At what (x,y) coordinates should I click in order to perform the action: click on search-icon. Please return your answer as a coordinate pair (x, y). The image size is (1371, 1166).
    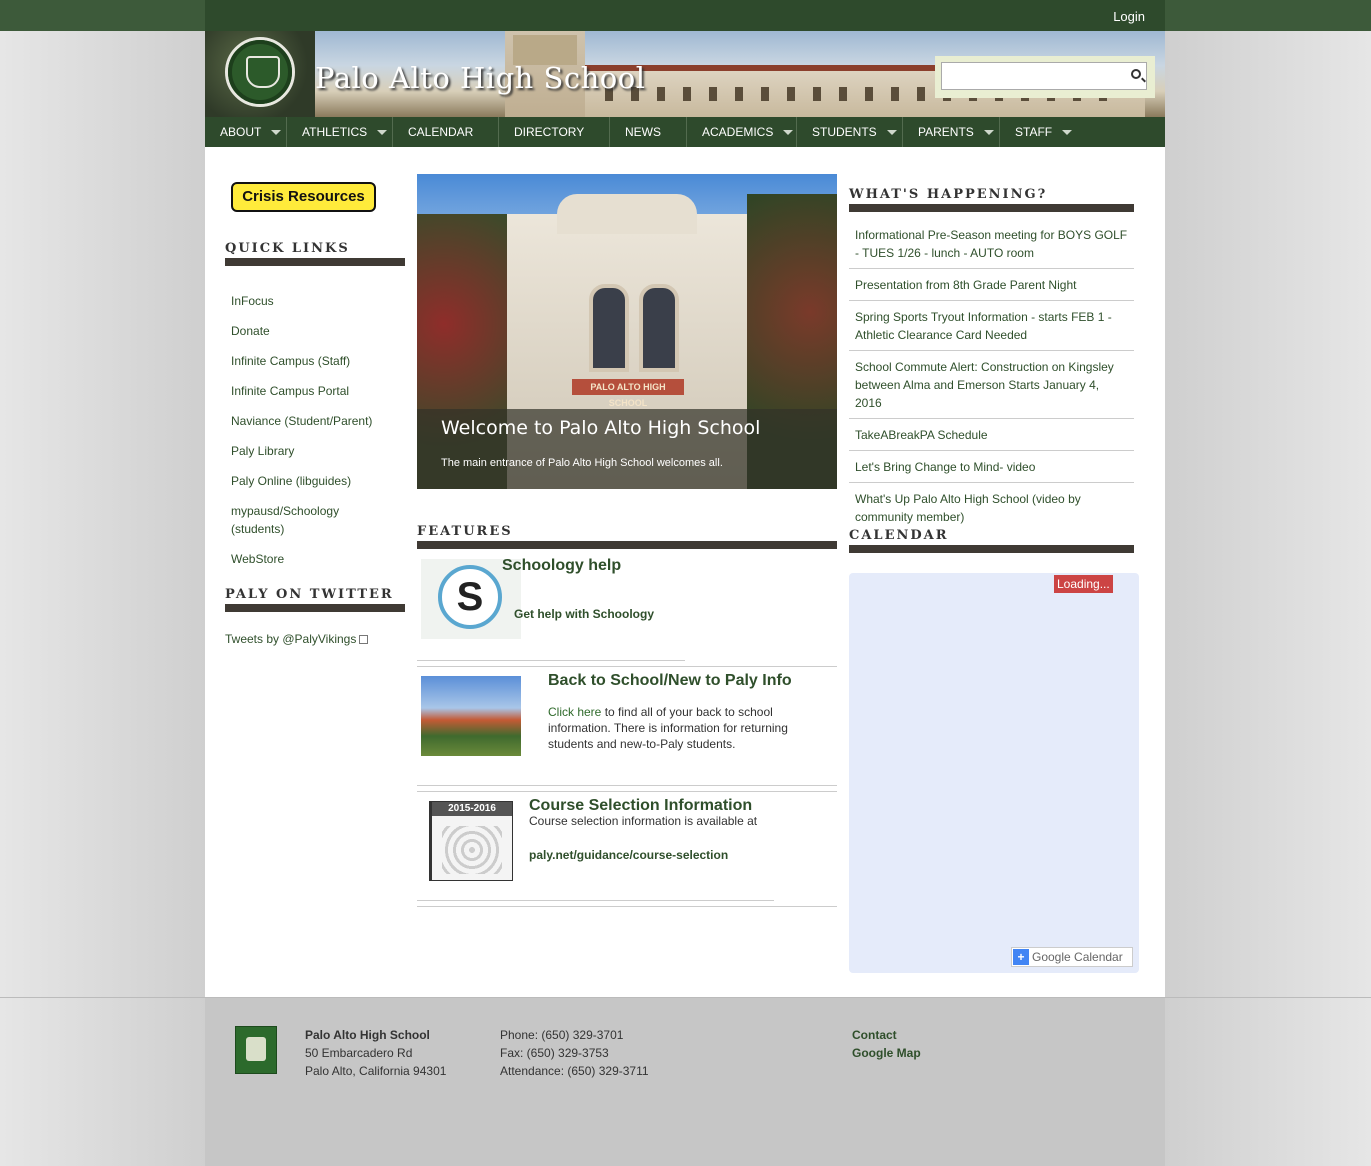
    Looking at the image, I should click on (1136, 74).